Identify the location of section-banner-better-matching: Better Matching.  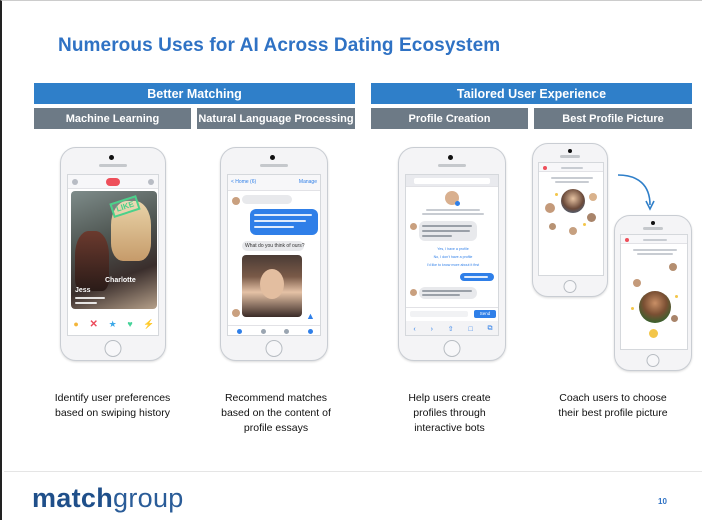
(194, 93).